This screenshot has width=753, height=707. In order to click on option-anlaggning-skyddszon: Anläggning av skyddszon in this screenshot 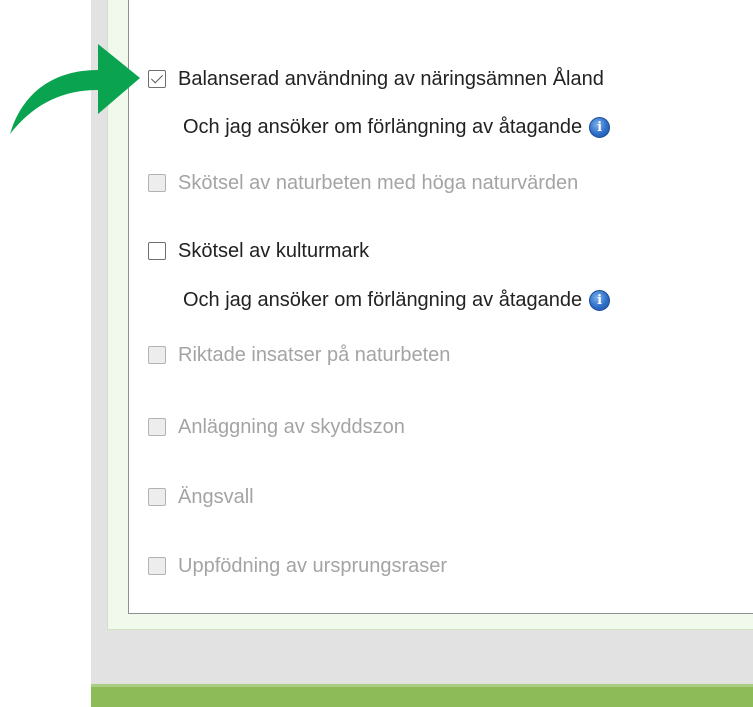, I will do `click(276, 427)`.